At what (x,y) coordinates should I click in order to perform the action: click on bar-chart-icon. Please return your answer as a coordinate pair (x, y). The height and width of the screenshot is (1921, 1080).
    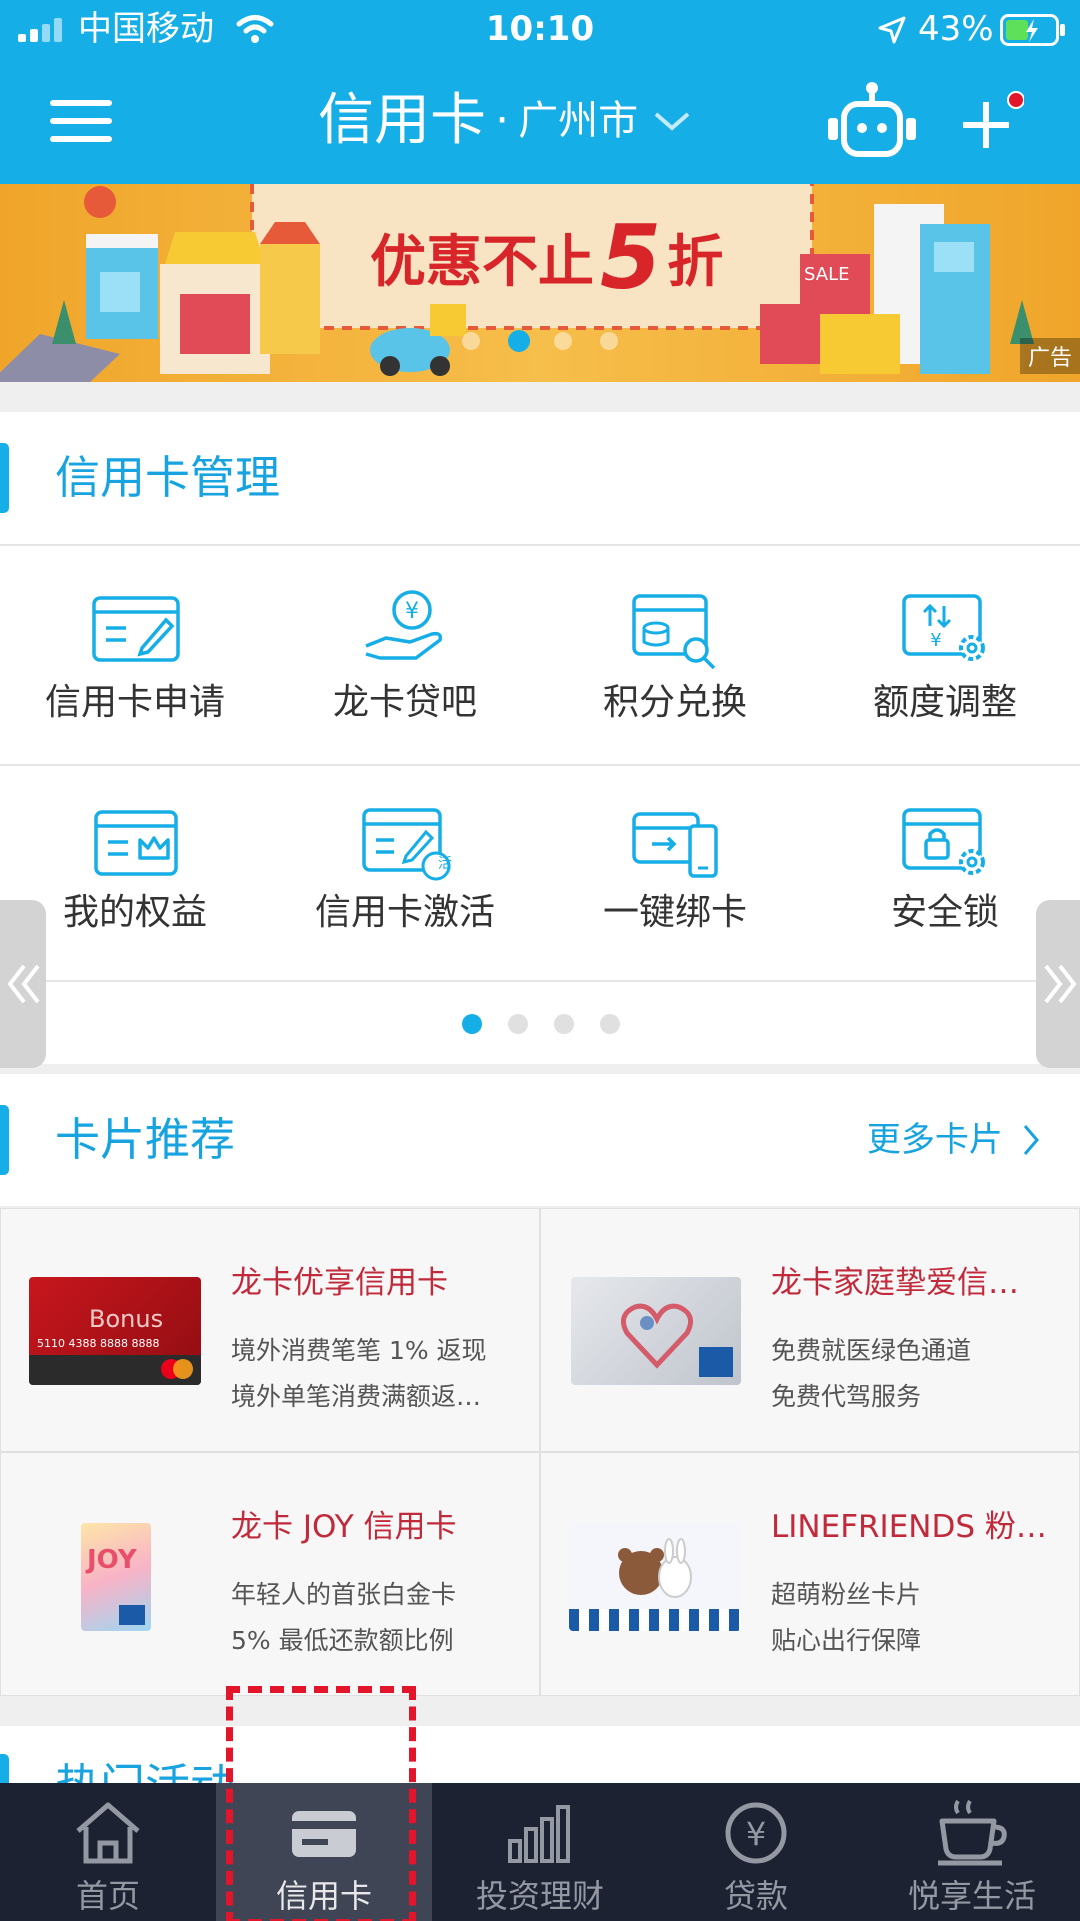
    Looking at the image, I should click on (539, 1834).